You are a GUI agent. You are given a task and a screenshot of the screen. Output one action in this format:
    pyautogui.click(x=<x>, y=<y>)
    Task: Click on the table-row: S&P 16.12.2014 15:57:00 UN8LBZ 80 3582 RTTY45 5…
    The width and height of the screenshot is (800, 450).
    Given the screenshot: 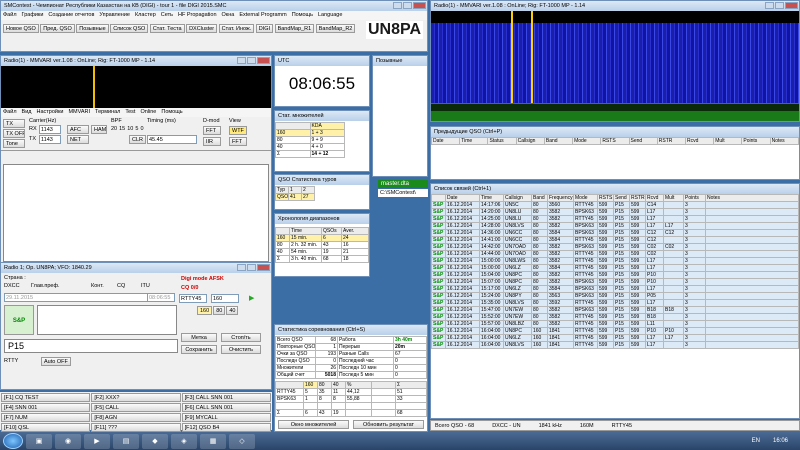 What is the action you would take?
    pyautogui.click(x=615, y=324)
    